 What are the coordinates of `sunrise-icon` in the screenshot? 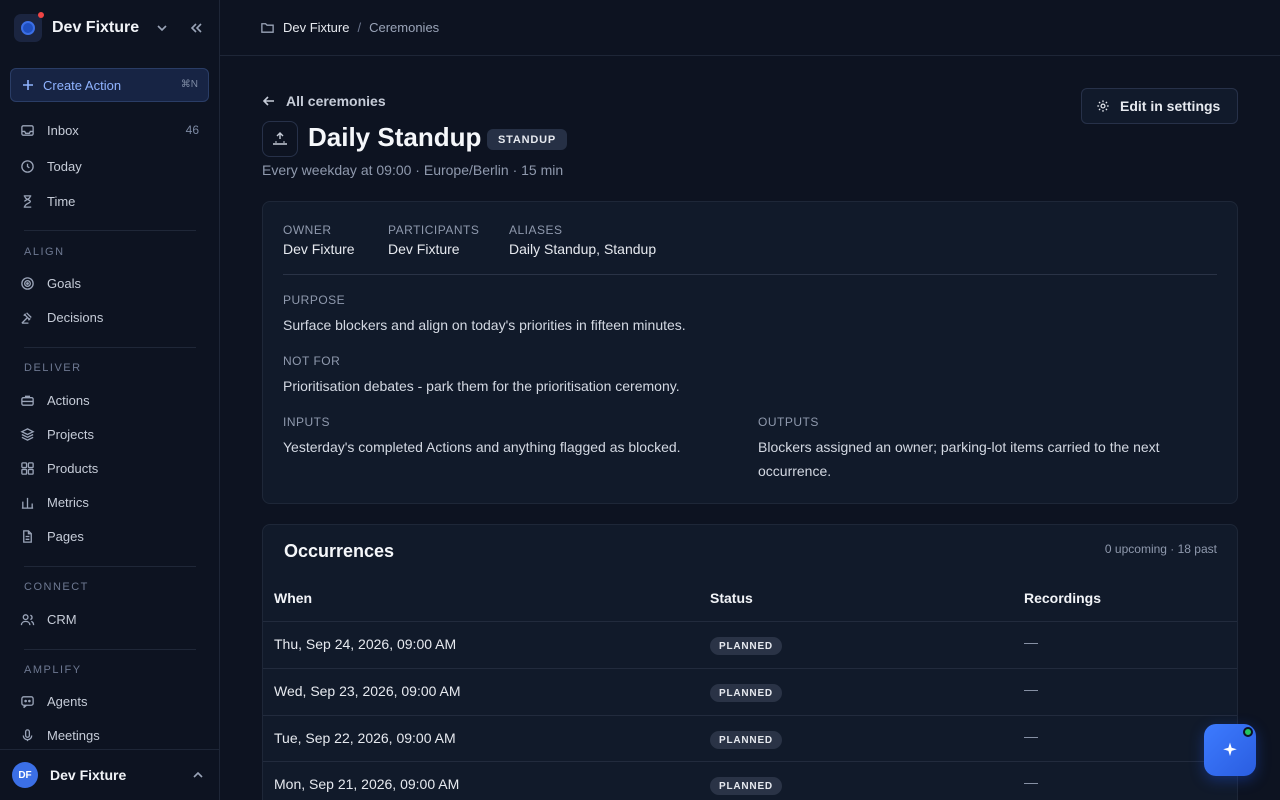 It's located at (280, 138).